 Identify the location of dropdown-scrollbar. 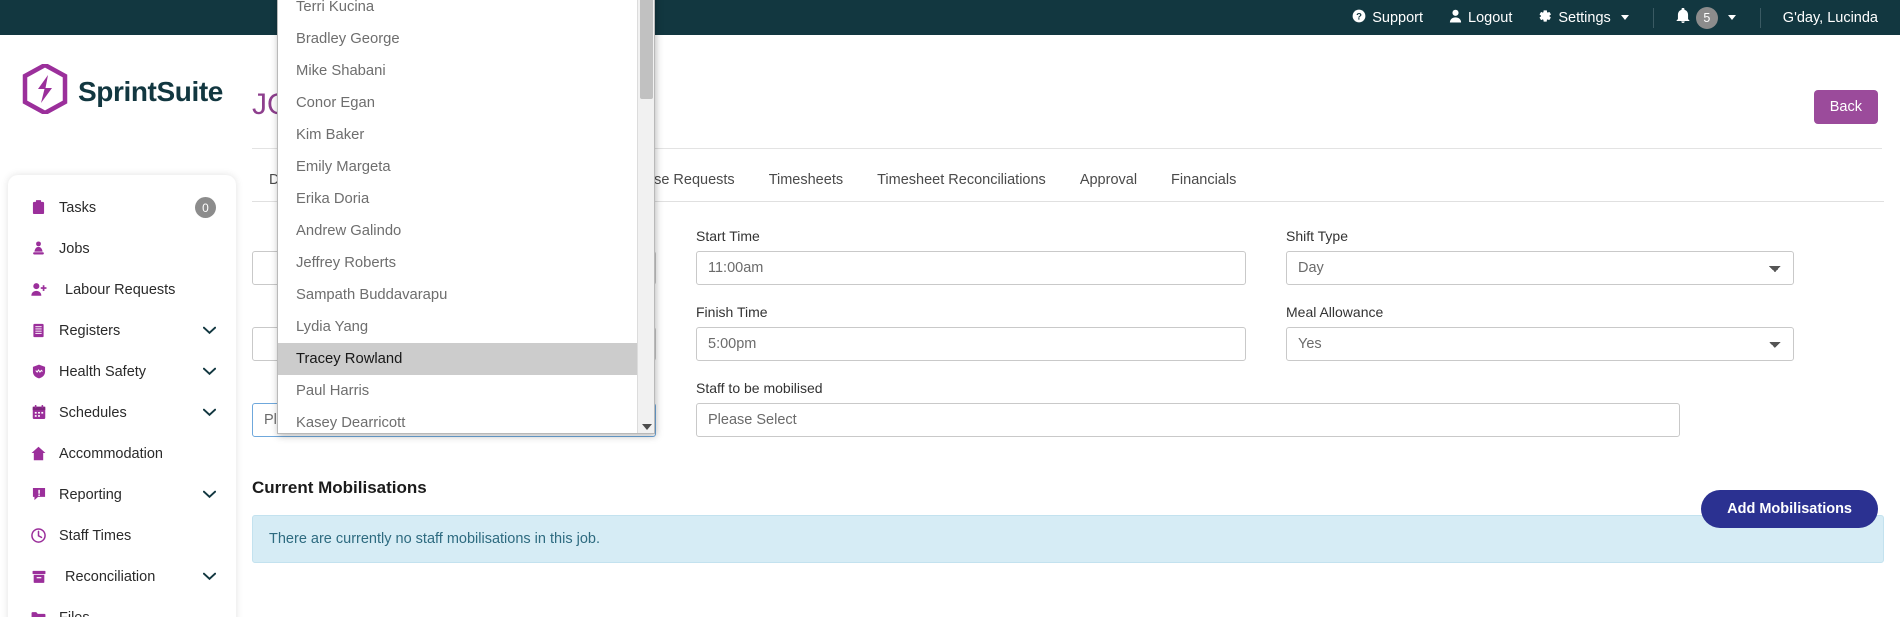
(645, 216).